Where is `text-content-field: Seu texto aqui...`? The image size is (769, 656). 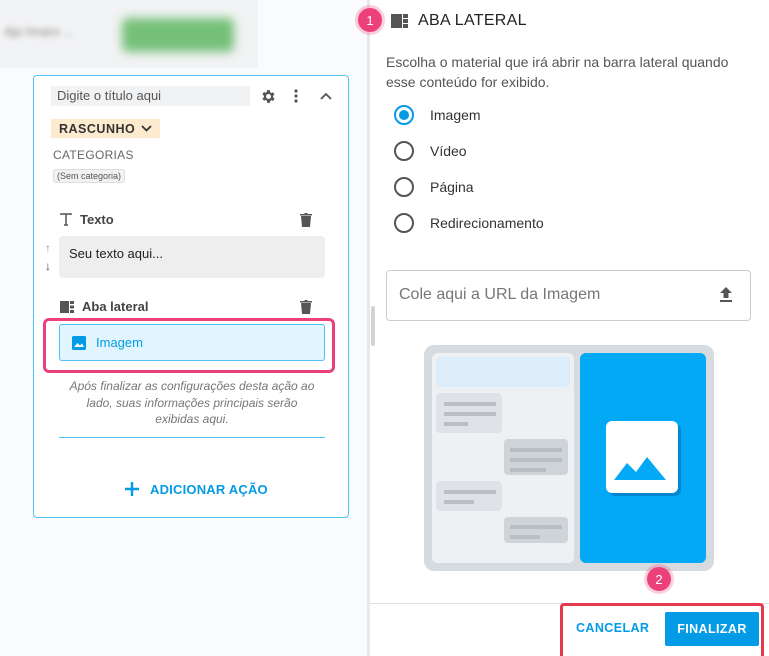
text-content-field: Seu texto aqui... is located at coordinates (192, 257).